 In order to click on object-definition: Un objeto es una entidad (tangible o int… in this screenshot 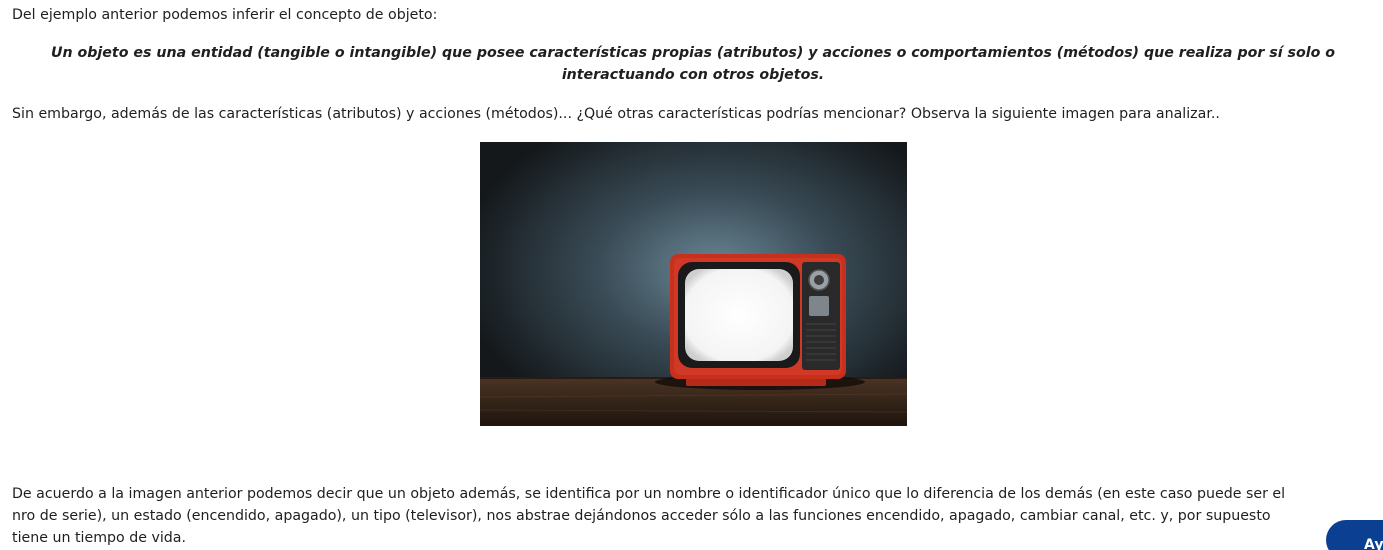, I will do `click(693, 64)`.